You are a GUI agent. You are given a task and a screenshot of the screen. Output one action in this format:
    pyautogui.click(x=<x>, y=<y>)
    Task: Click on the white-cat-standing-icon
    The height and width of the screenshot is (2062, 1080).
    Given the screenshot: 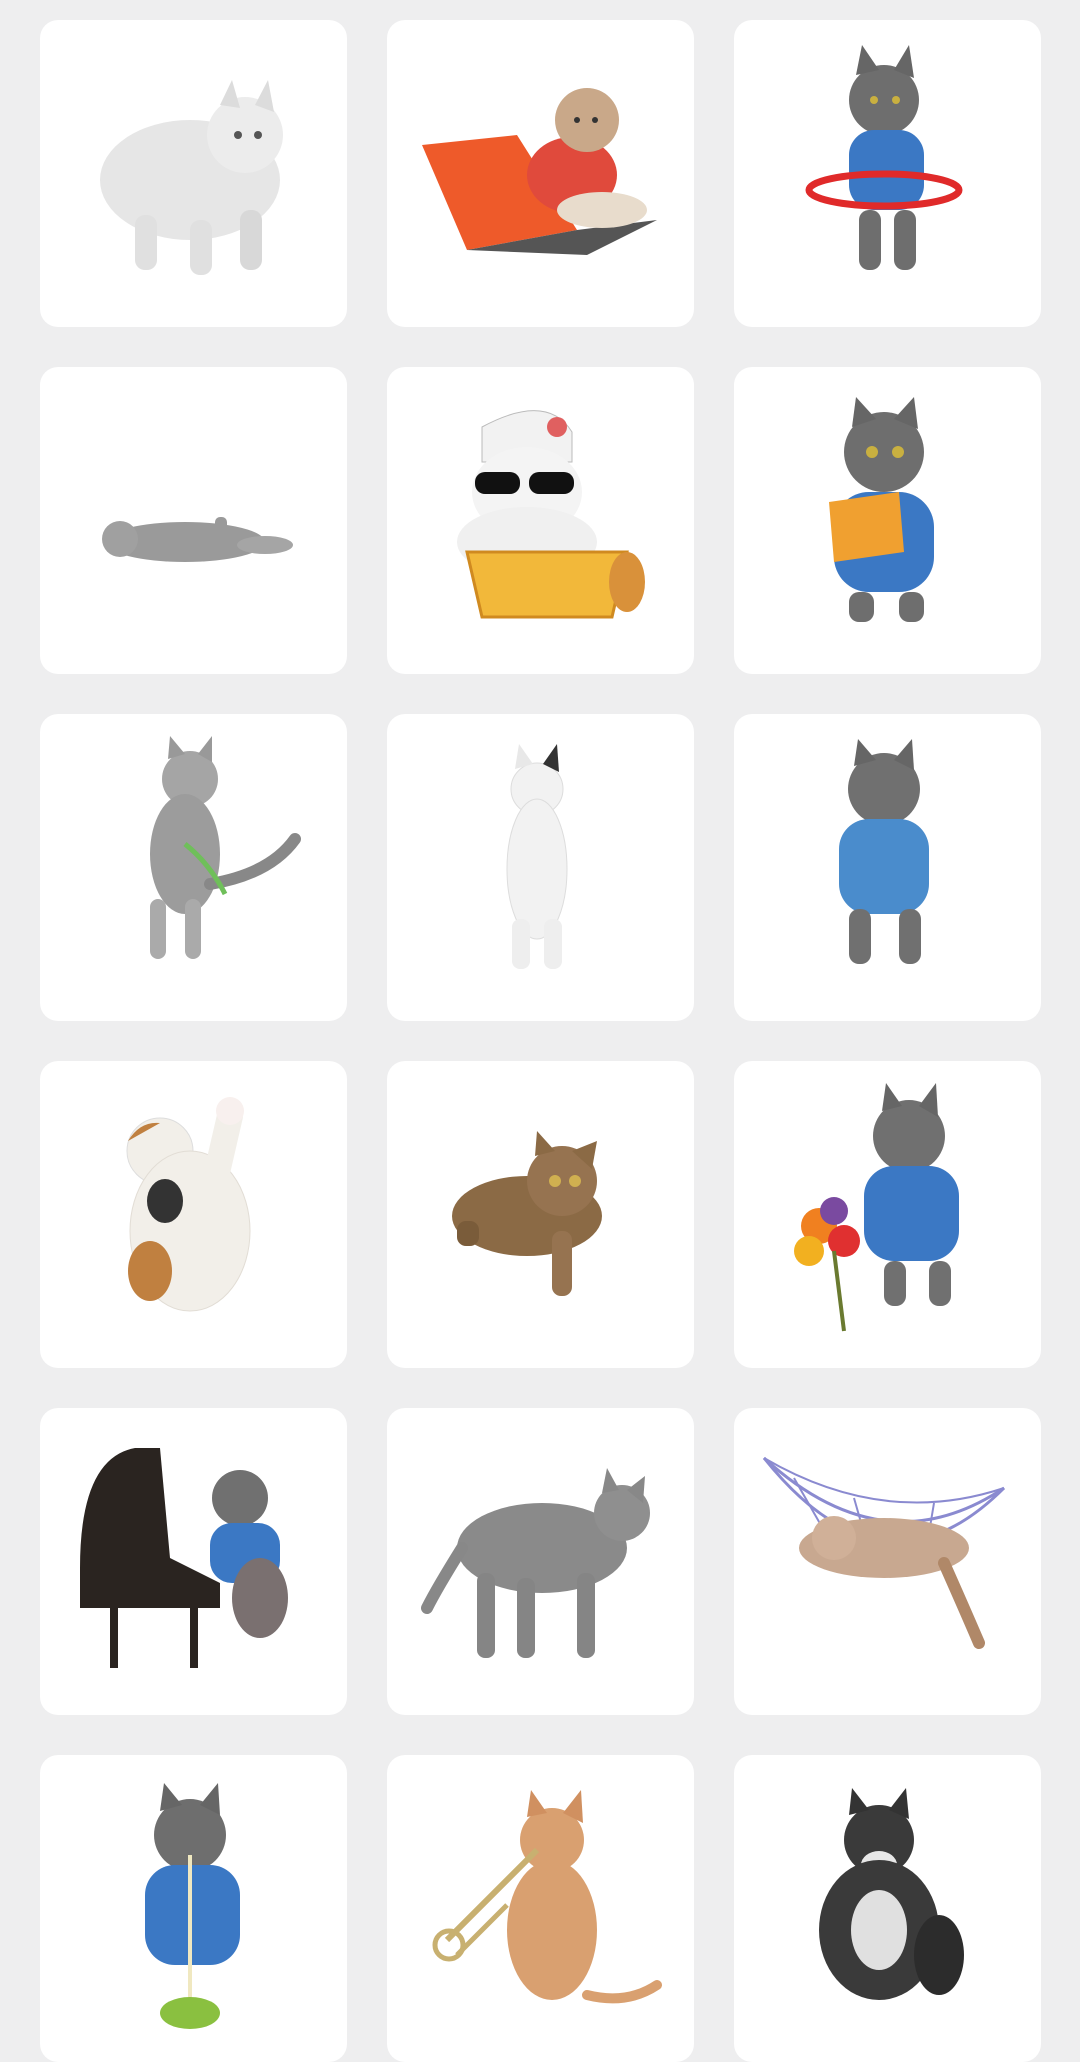 What is the action you would take?
    pyautogui.click(x=537, y=856)
    